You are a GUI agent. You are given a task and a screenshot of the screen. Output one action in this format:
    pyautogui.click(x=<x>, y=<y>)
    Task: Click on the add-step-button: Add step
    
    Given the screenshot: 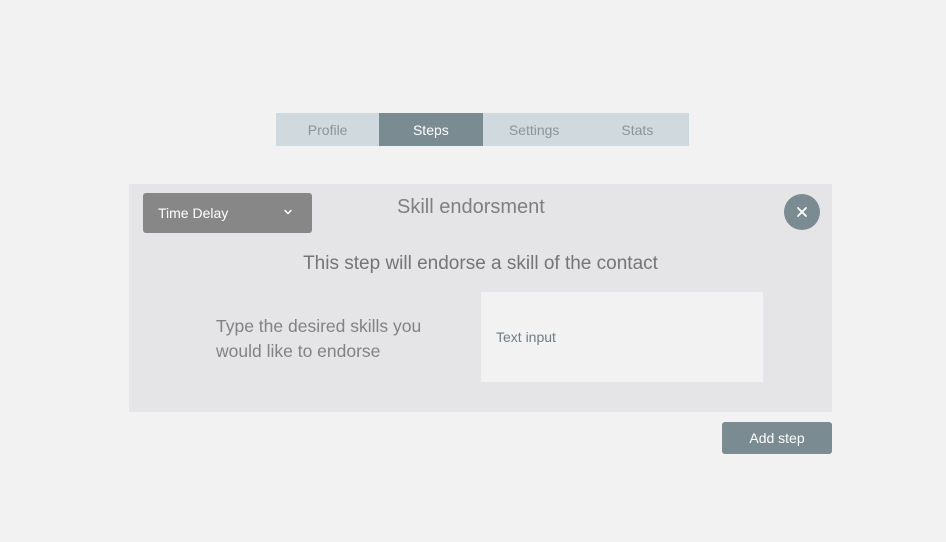 What is the action you would take?
    pyautogui.click(x=777, y=438)
    